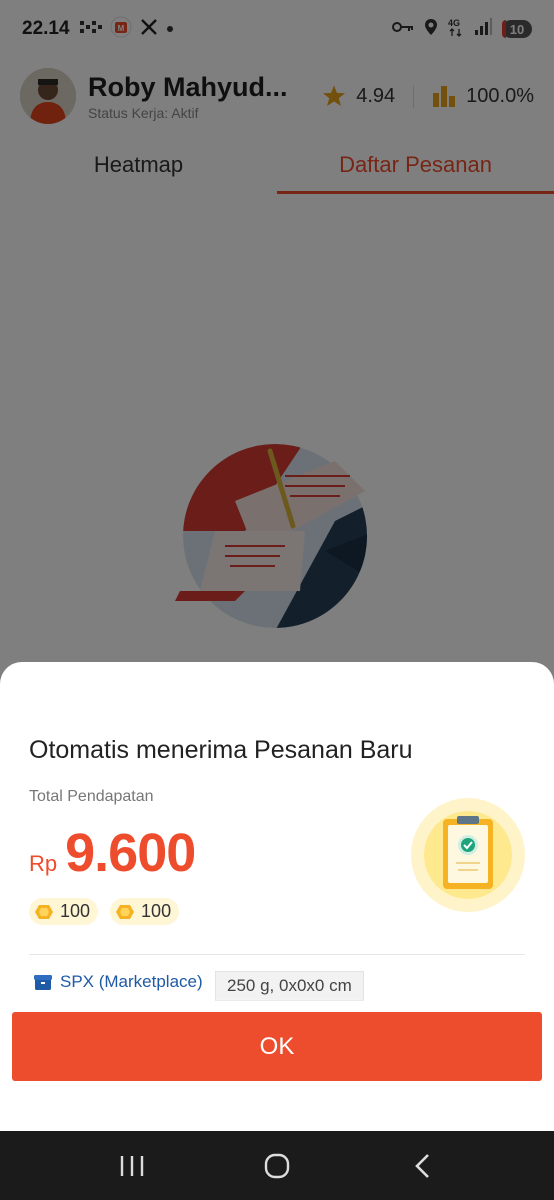 The image size is (554, 1200). Describe the element at coordinates (91, 796) in the screenshot. I see `income-label: Total Pendapatan` at that location.